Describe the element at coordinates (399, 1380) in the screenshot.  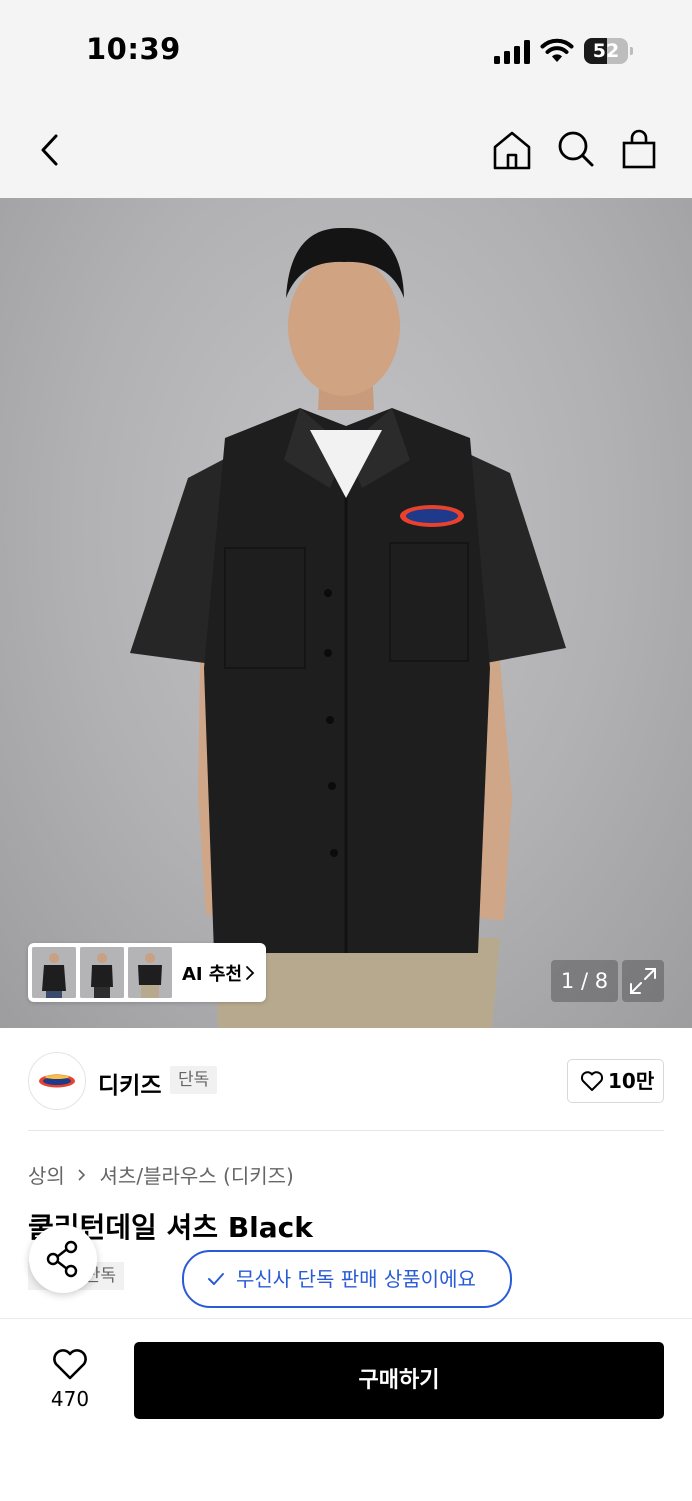
I see `buy-button: 구매하기` at that location.